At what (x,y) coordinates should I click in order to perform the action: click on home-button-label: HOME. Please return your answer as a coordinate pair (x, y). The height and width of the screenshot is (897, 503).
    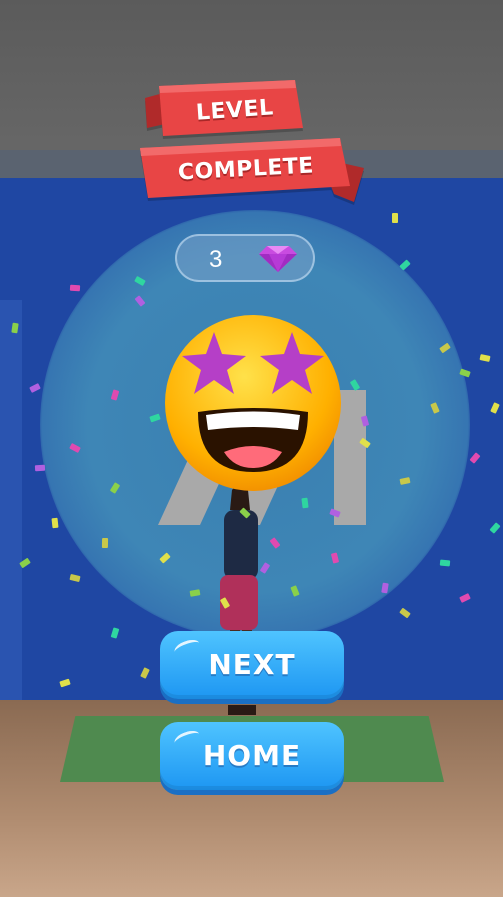
    Looking at the image, I should click on (252, 755).